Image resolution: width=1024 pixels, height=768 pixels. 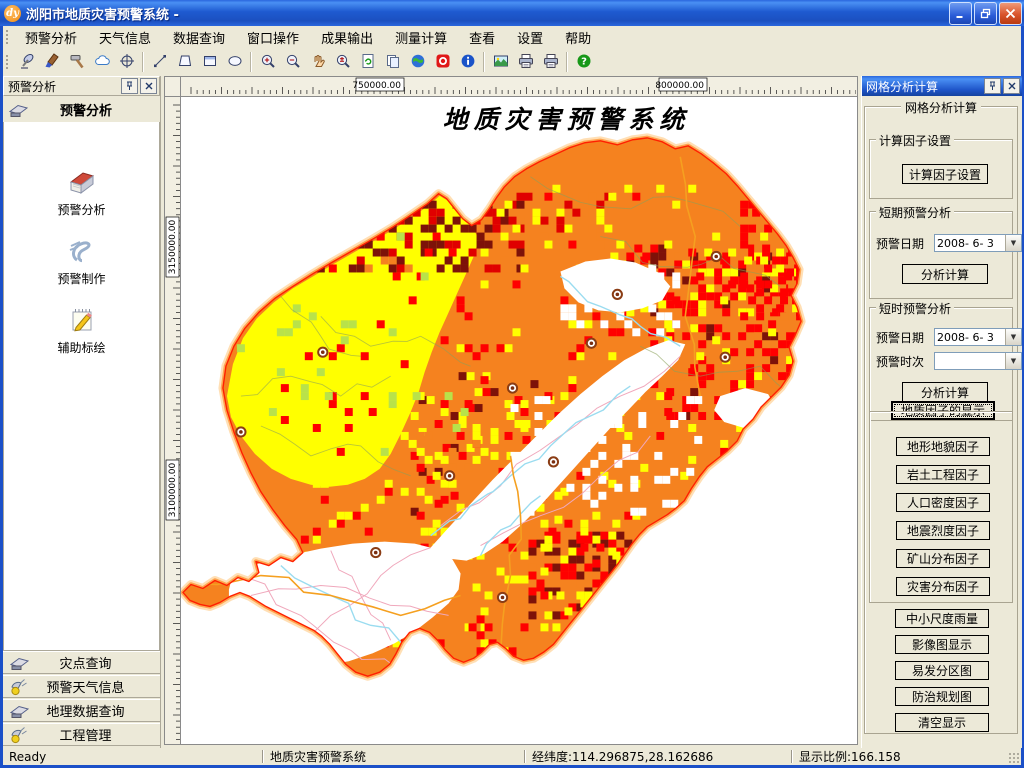 What do you see at coordinates (81, 110) in the screenshot?
I see `left-panel-section-header: 预警分析` at bounding box center [81, 110].